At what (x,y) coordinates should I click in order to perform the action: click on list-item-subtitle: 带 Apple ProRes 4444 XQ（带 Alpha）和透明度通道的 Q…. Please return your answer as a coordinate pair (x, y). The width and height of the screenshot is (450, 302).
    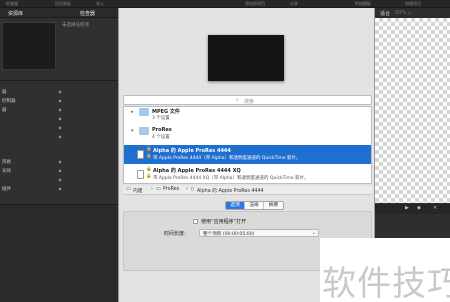
    Looking at the image, I should click on (231, 178).